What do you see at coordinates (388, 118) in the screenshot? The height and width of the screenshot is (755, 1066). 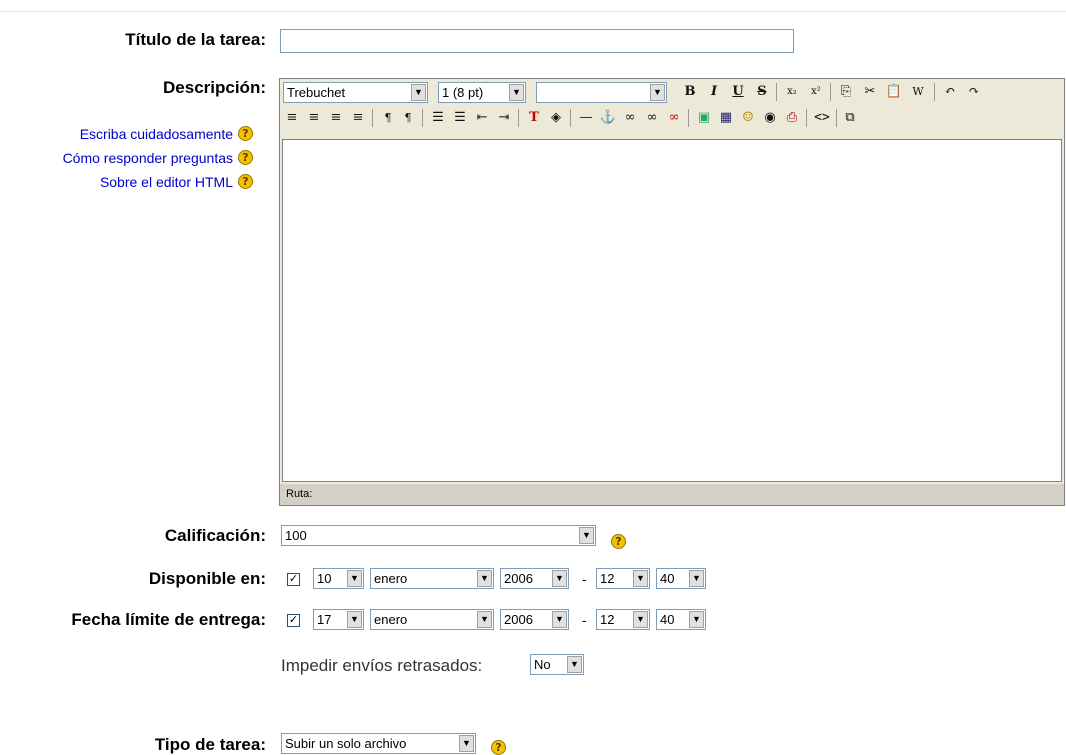 I see `ltr-icon: ¶` at bounding box center [388, 118].